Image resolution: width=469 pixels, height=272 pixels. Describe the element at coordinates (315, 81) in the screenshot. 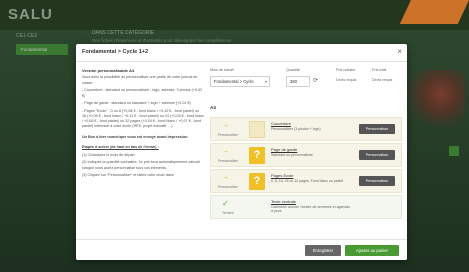

I see `refresh-icon: ⟳` at that location.